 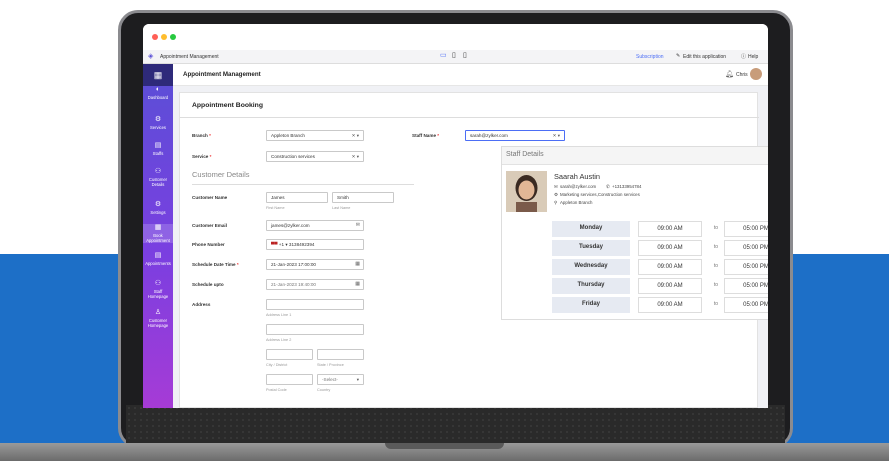 I want to click on city-input, so click(x=289, y=354).